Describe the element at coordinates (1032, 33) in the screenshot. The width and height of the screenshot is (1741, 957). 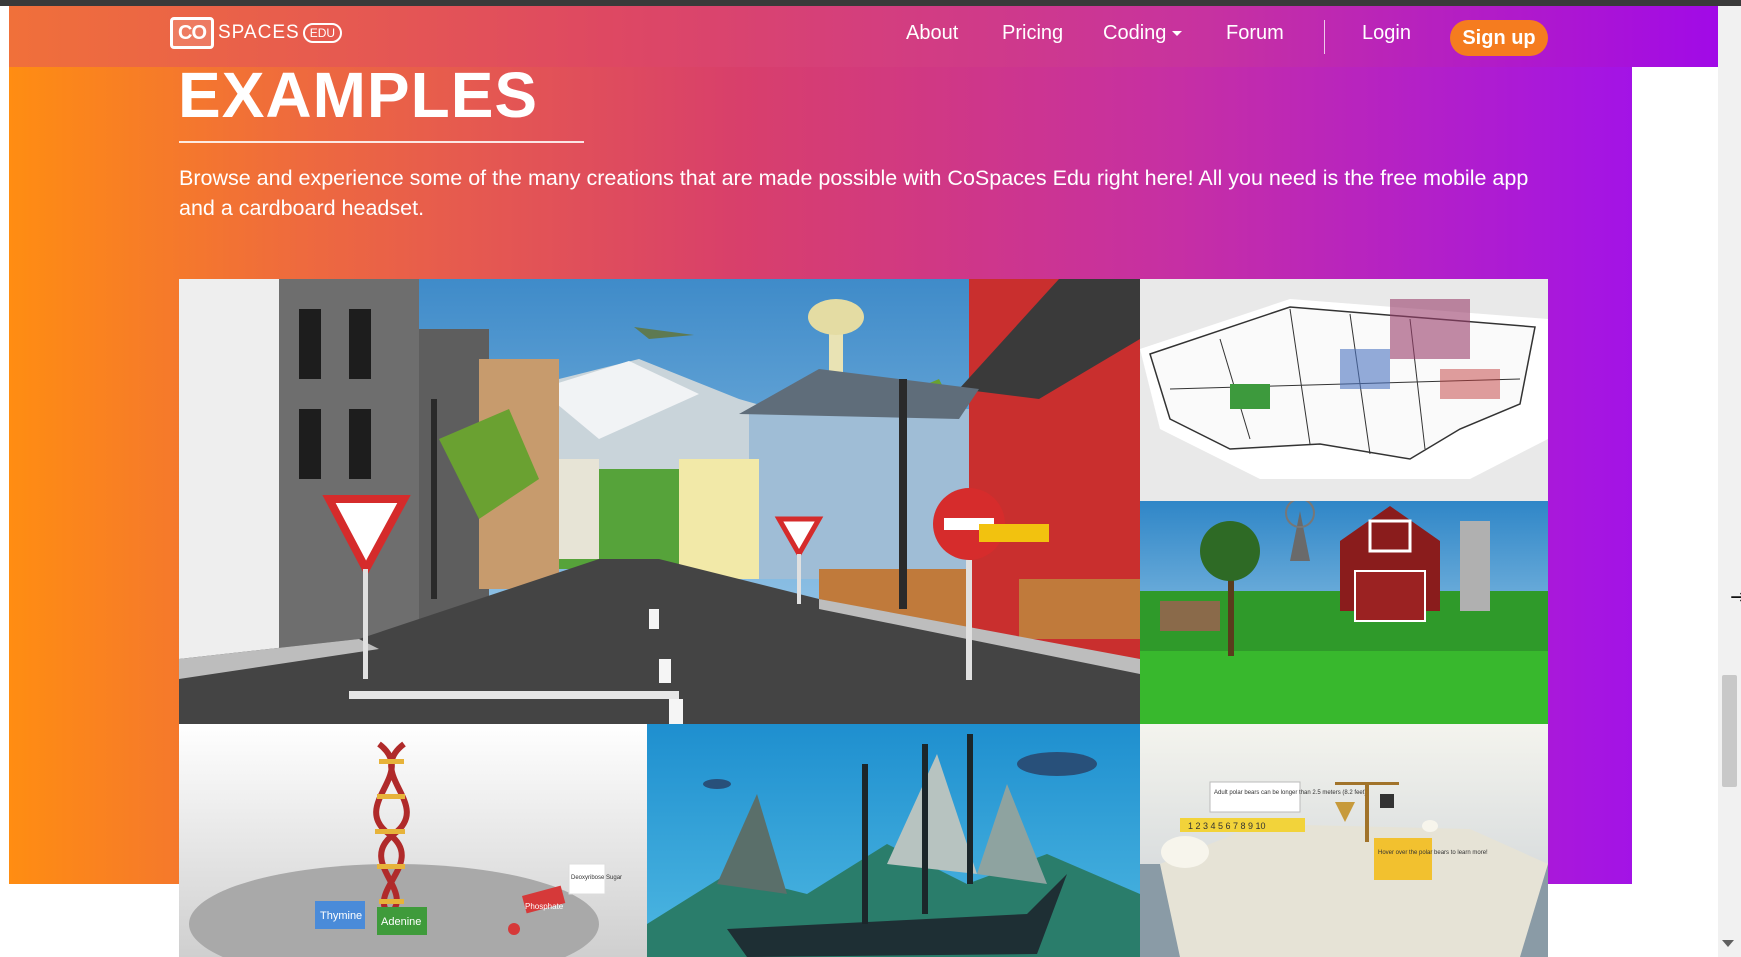
I see `nav-pricing: Pricing` at that location.